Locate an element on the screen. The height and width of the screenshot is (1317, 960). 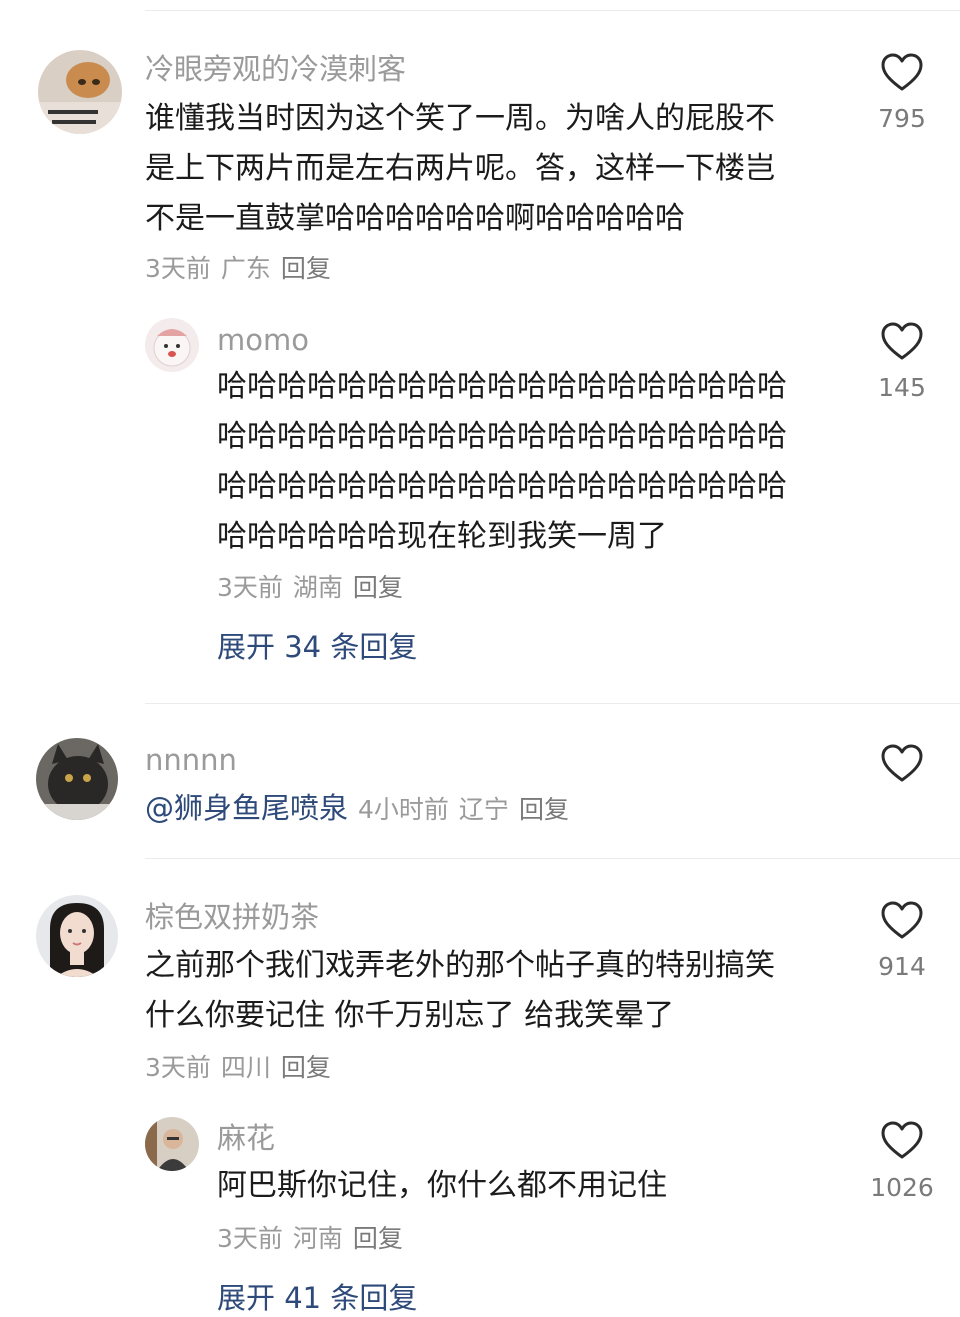
mention-link: @狮身鱼尾喷泉 is located at coordinates (246, 808).